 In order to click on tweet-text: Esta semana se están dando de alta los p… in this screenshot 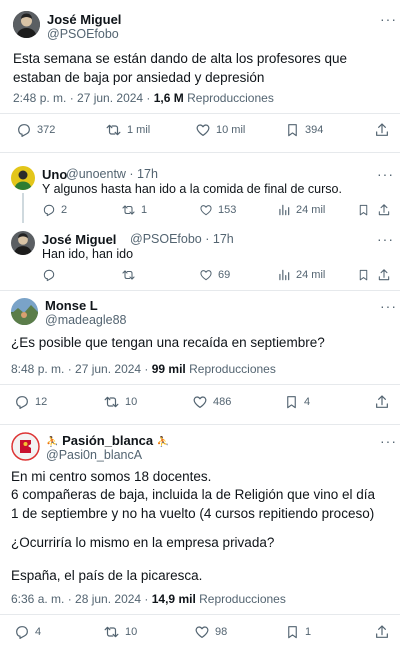, I will do `click(180, 68)`.